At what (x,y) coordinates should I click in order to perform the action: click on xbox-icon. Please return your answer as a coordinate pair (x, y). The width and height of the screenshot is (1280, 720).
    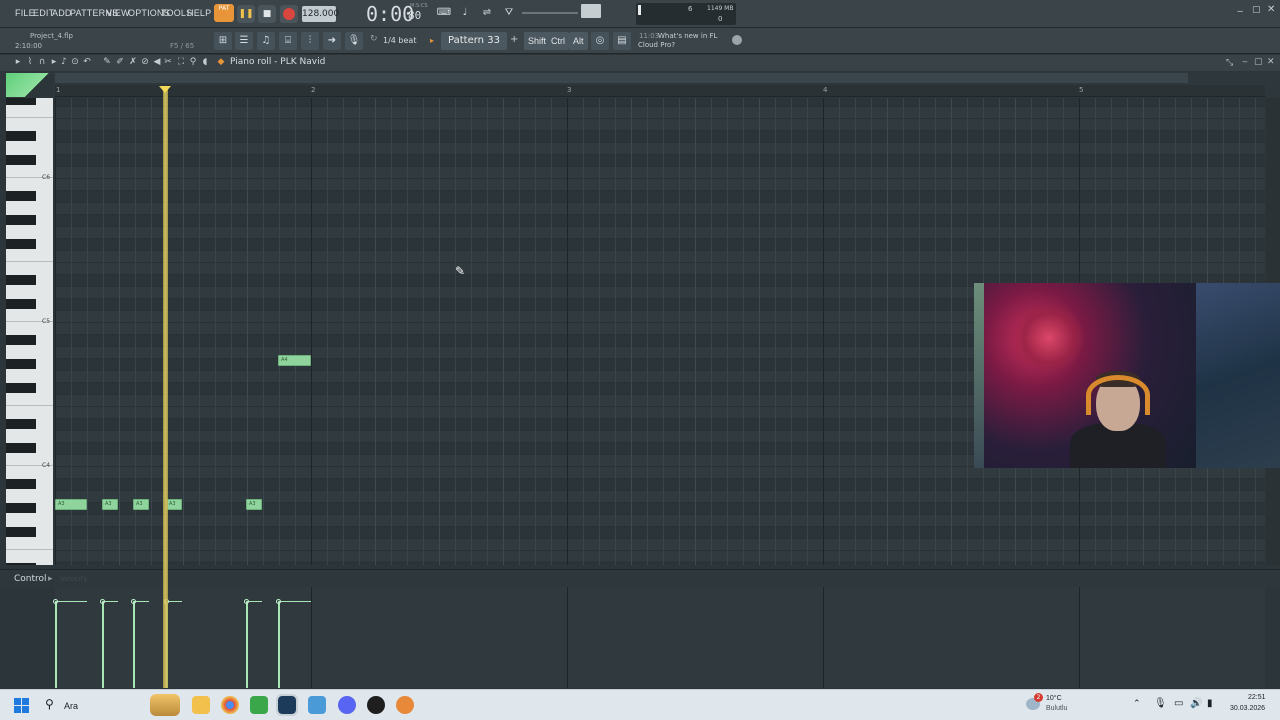
    Looking at the image, I should click on (259, 705).